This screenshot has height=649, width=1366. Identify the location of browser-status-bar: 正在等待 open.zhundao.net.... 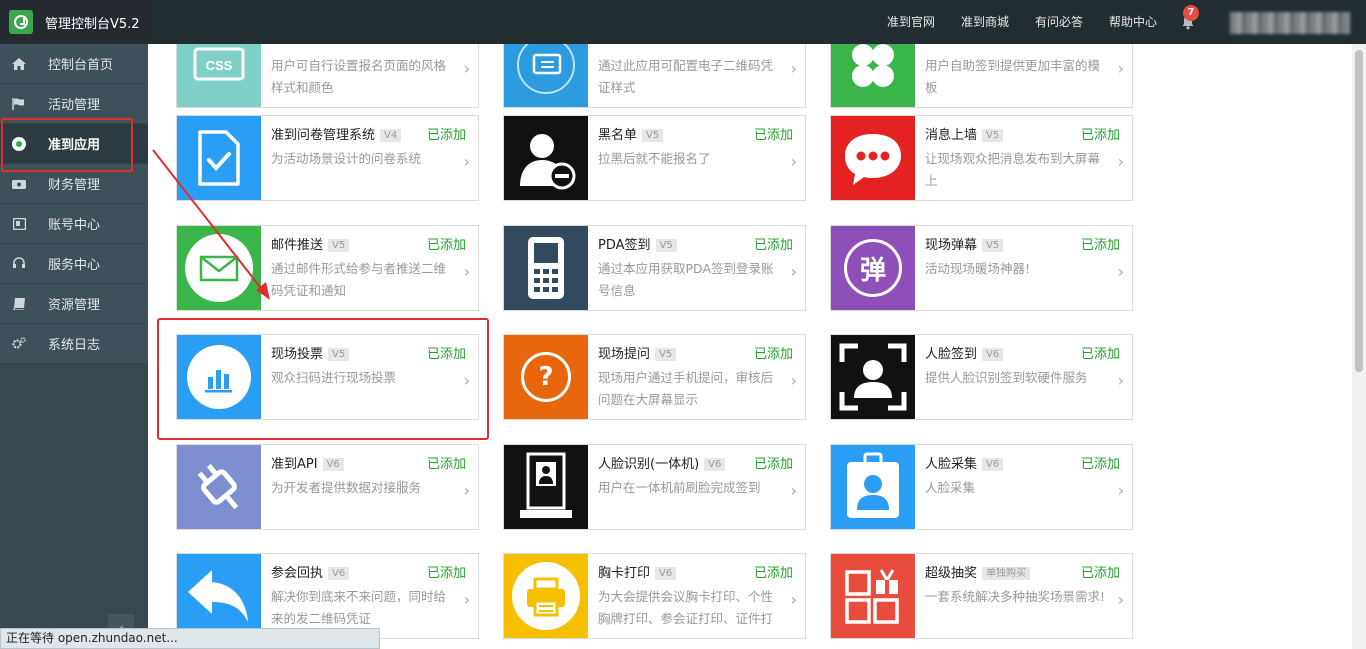
(190, 638).